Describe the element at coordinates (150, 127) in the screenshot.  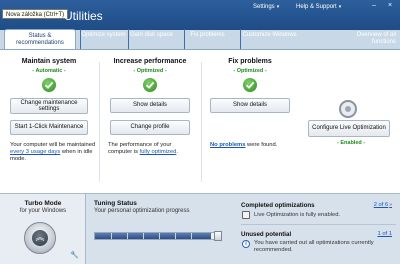
I see `change-profile-button: Change profile` at that location.